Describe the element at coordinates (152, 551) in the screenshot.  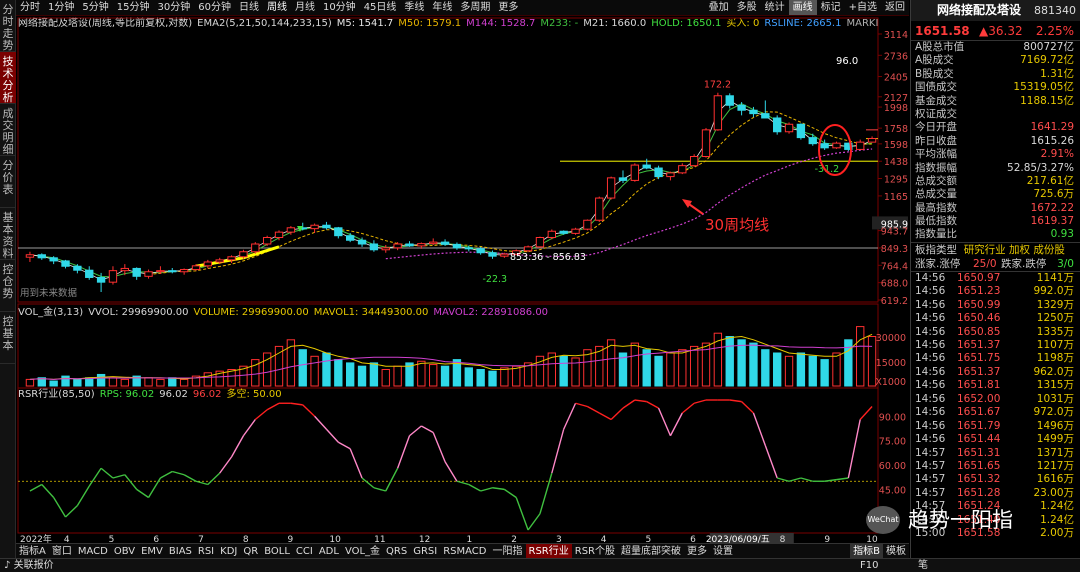
I see `indicator-tab-4: EMV` at that location.